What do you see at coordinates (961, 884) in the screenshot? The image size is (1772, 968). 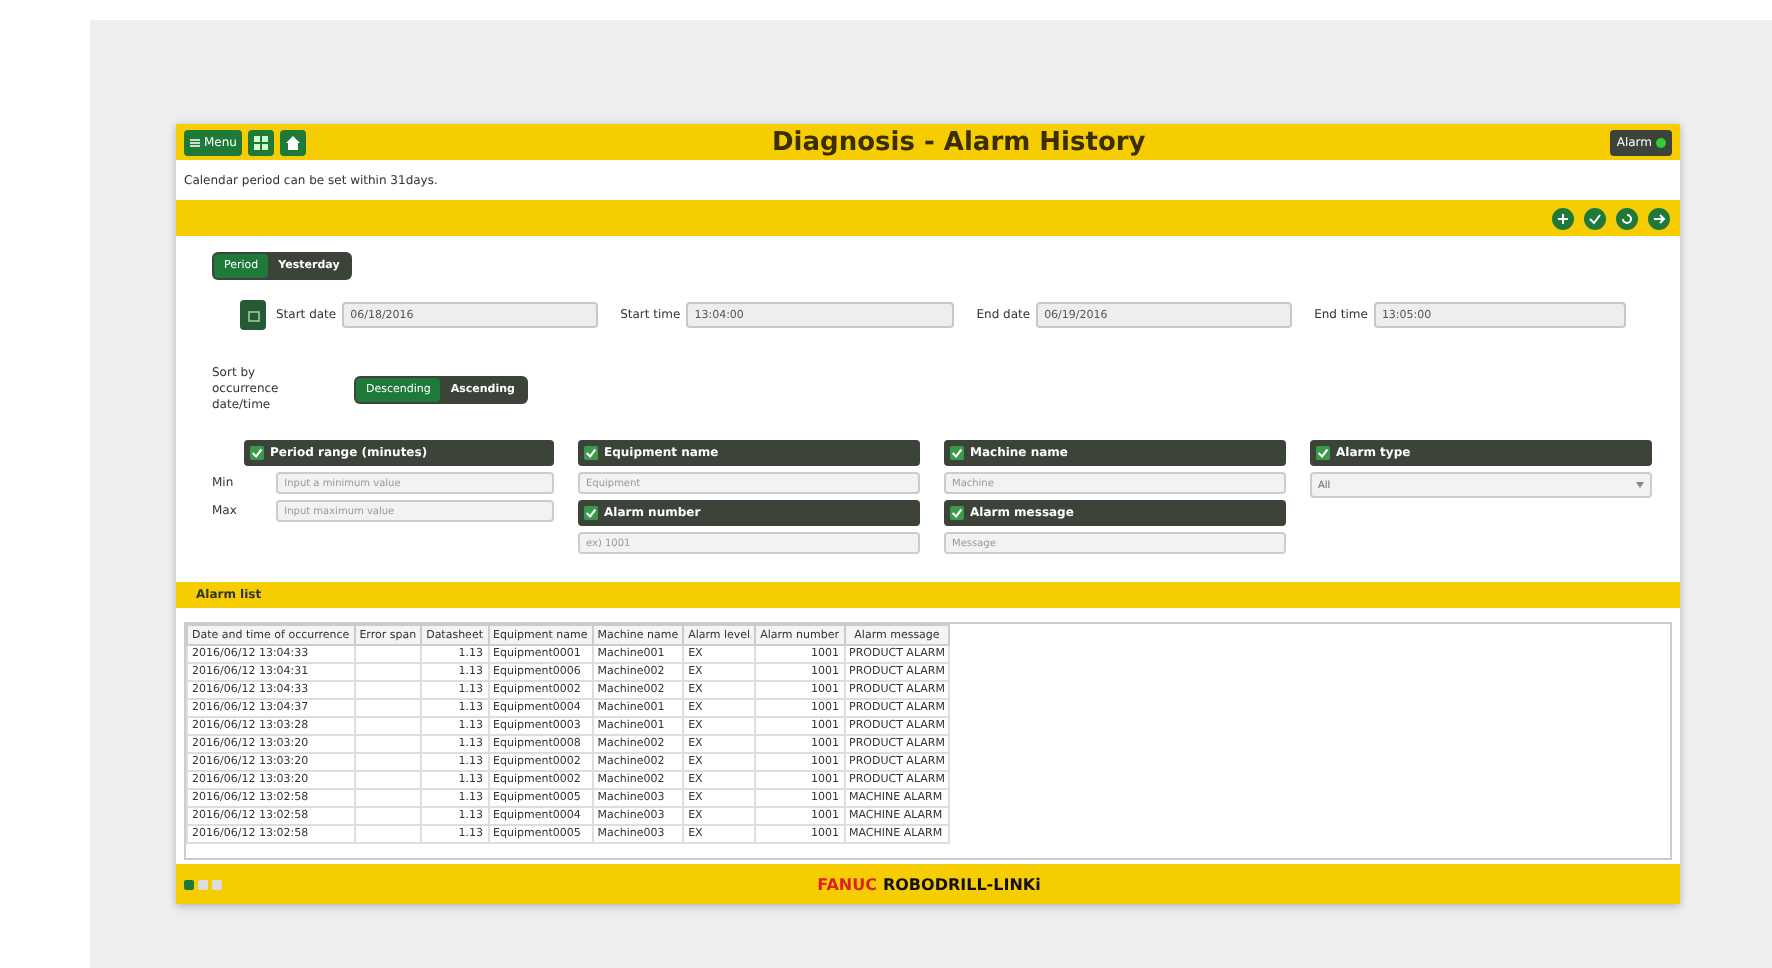 I see `brand-product: ROBODRILL-LINKi` at bounding box center [961, 884].